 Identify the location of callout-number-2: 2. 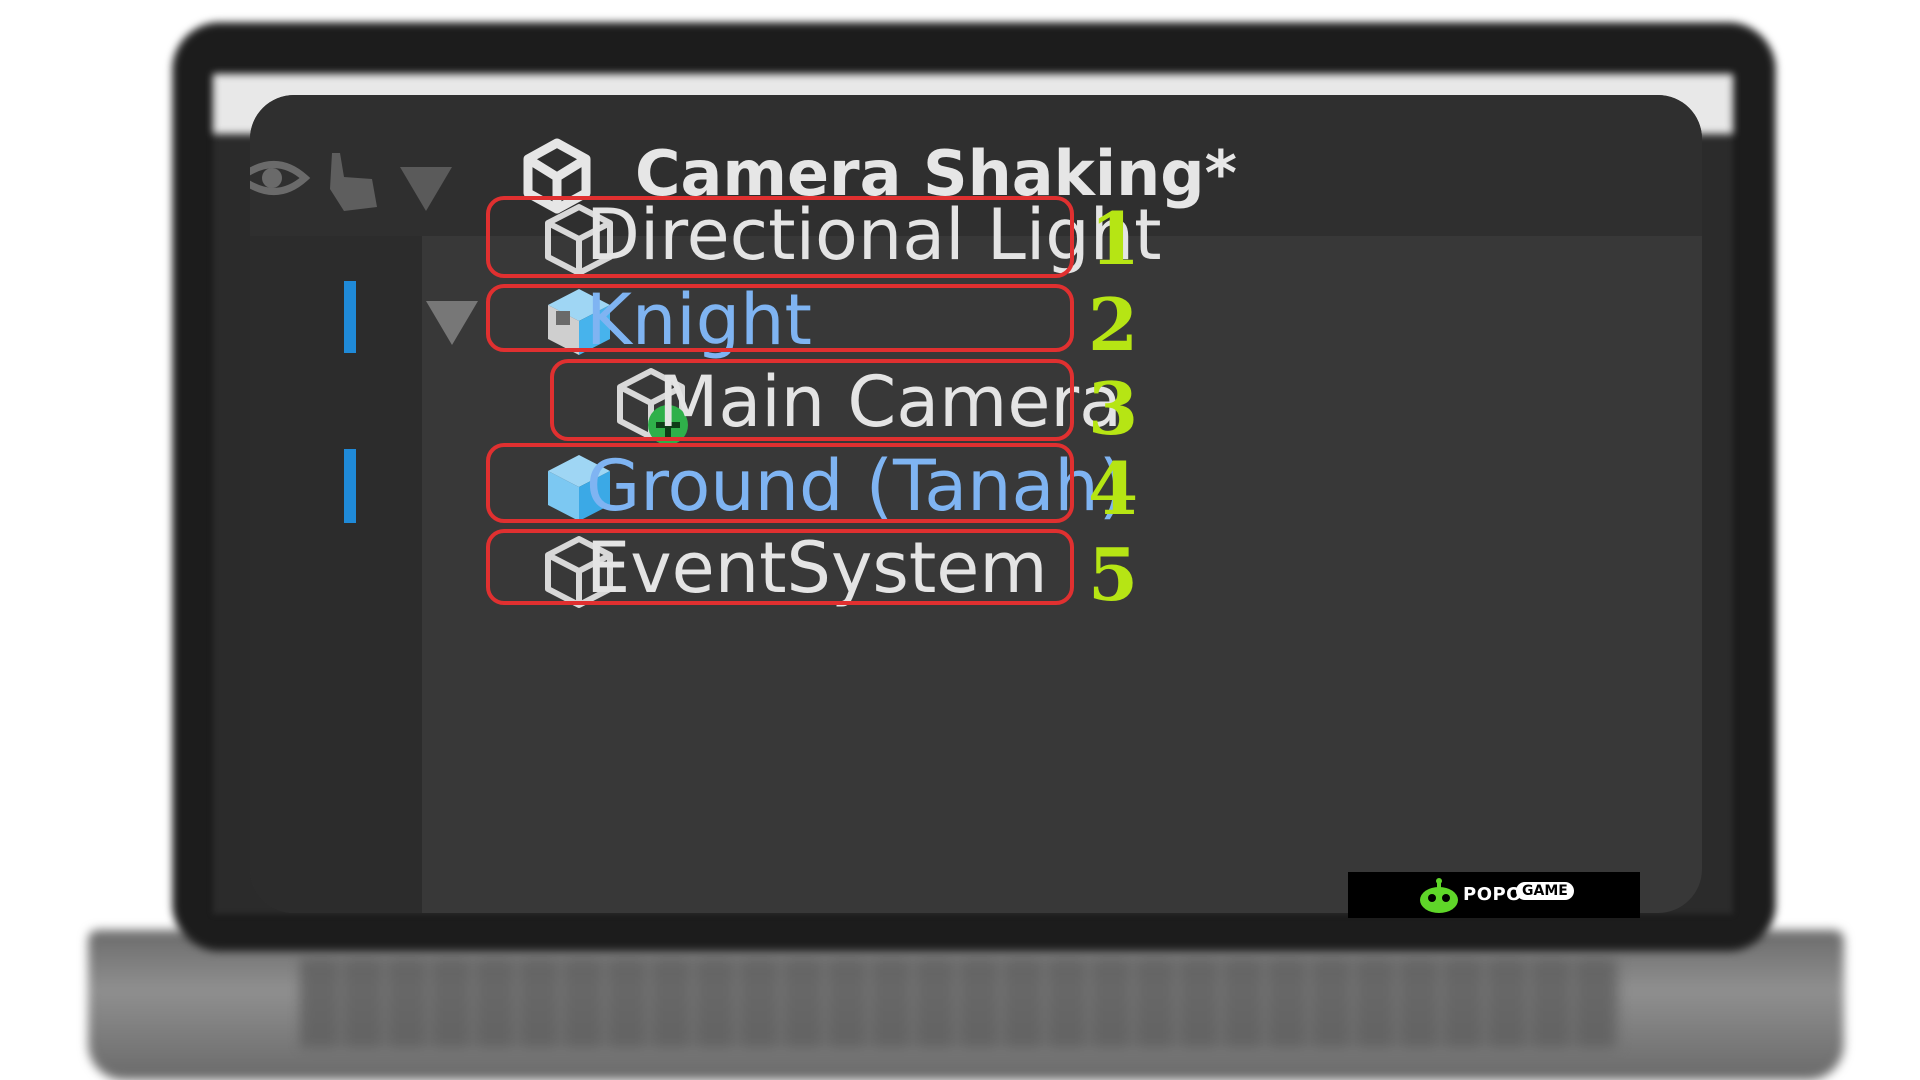
(1113, 324).